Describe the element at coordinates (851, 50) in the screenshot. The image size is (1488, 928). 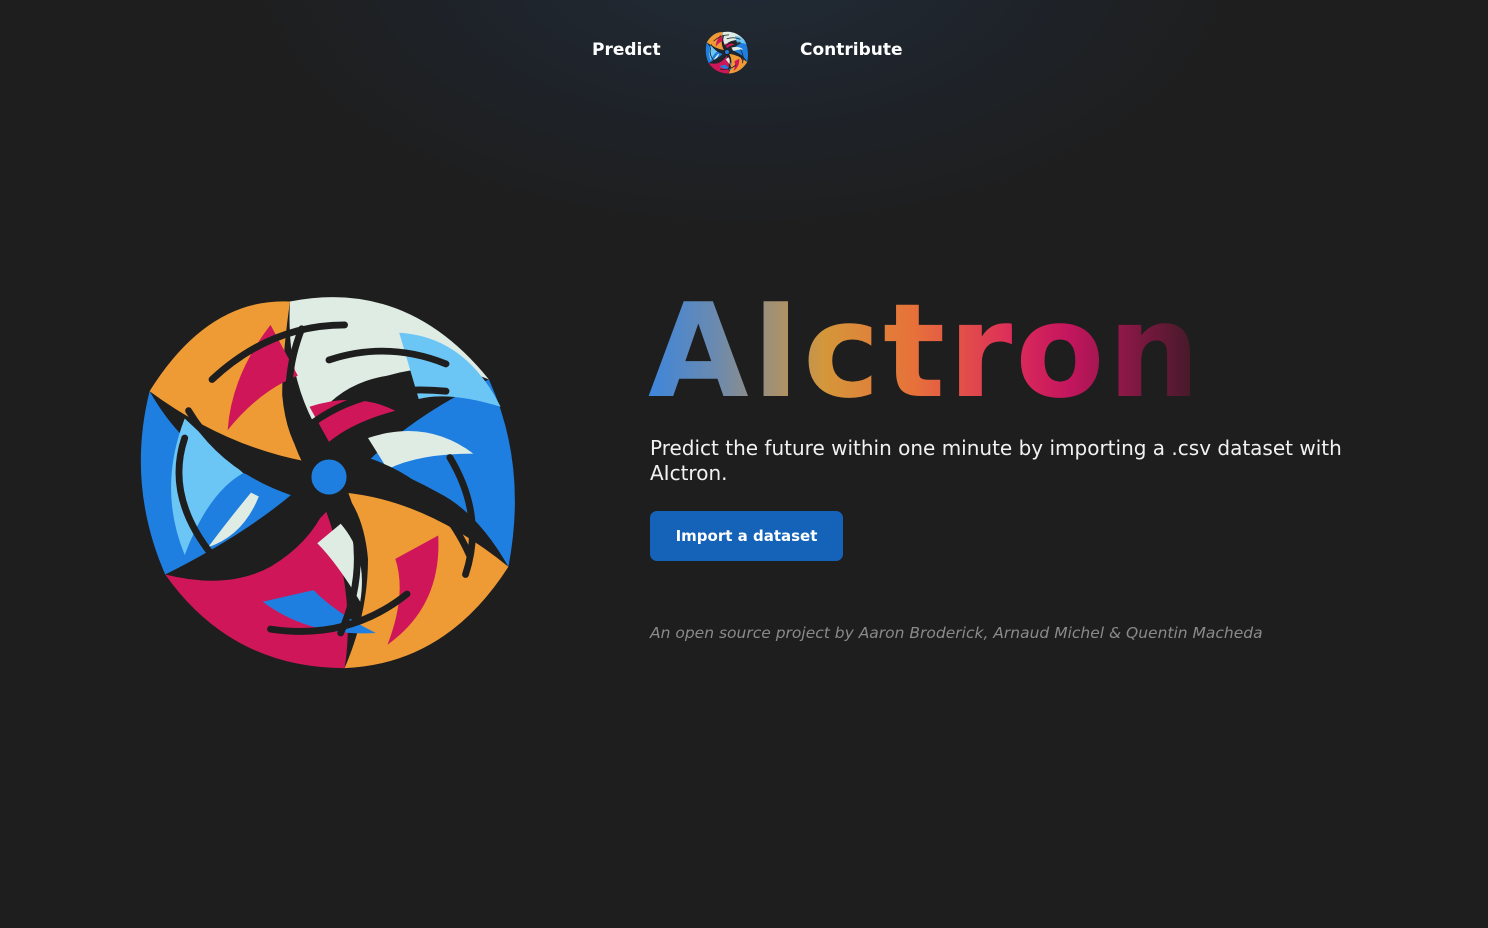
I see `nav-contribute-link: Contribute` at that location.